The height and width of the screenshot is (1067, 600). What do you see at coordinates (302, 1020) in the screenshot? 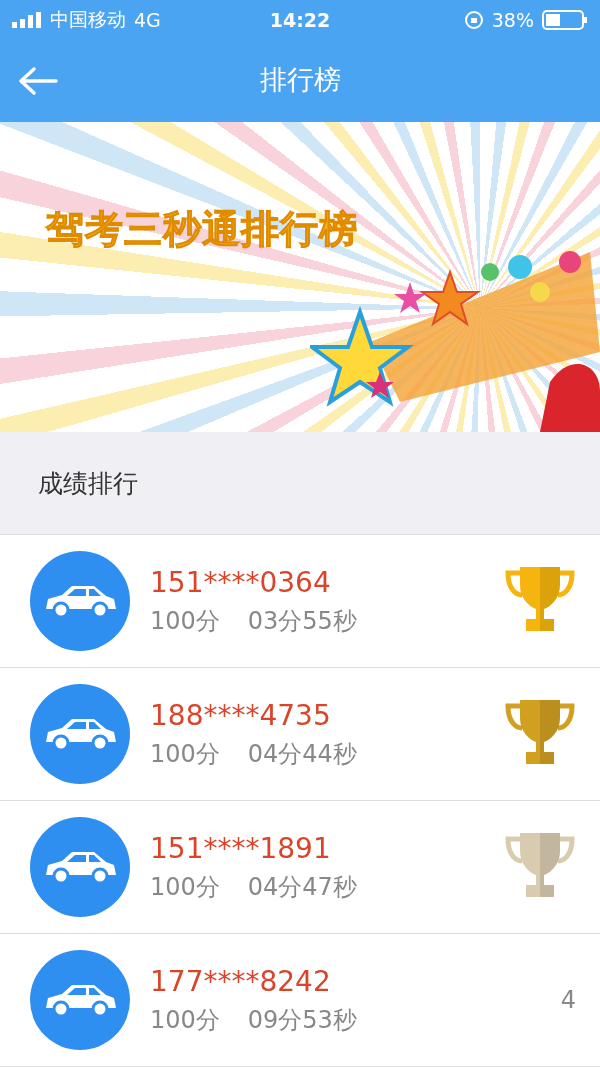
I see `time-text: 09分53秒` at bounding box center [302, 1020].